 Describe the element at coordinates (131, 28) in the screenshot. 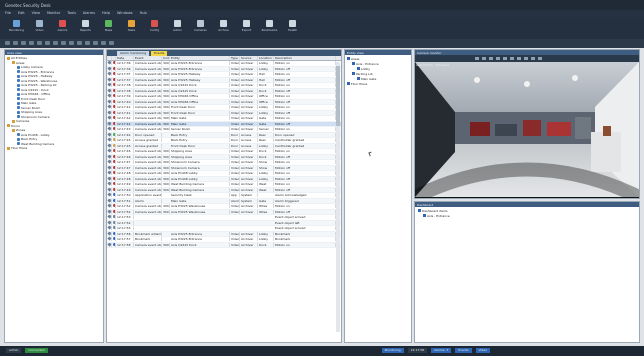

I see `ribbon-button: Tasks` at that location.